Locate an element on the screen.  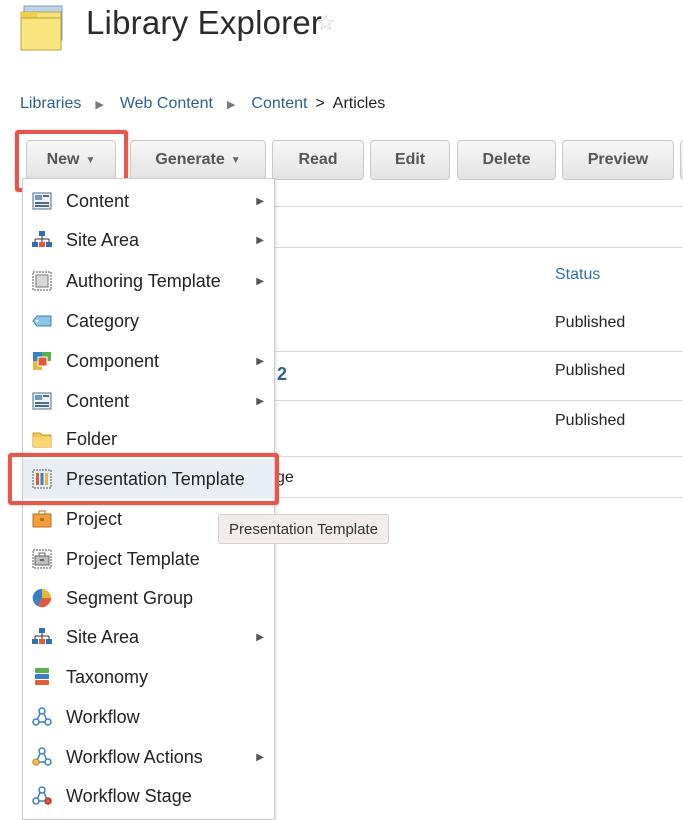
menu-item-site-area-2: Site Area ▶ is located at coordinates (148, 637).